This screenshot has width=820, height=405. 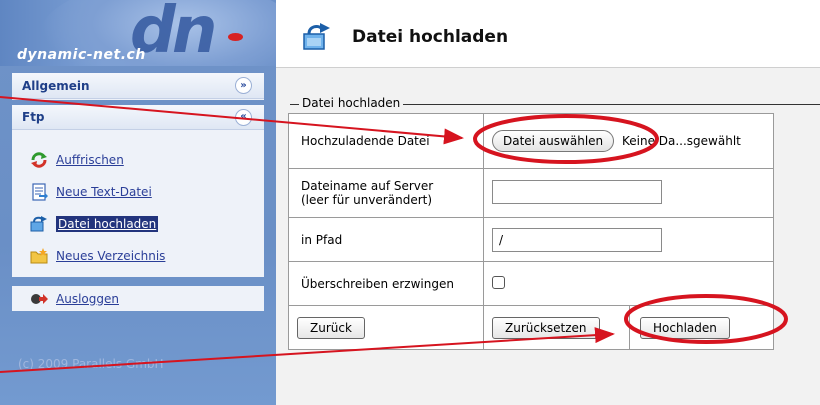 What do you see at coordinates (386, 327) in the screenshot?
I see `back-cell: Zurück` at bounding box center [386, 327].